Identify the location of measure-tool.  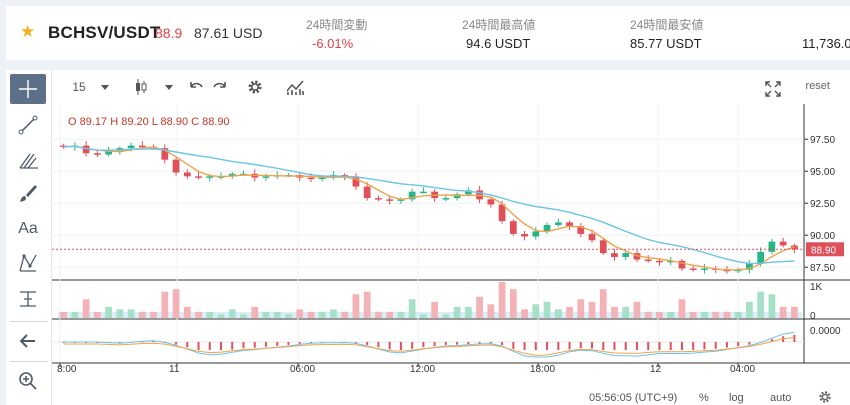
(28, 299).